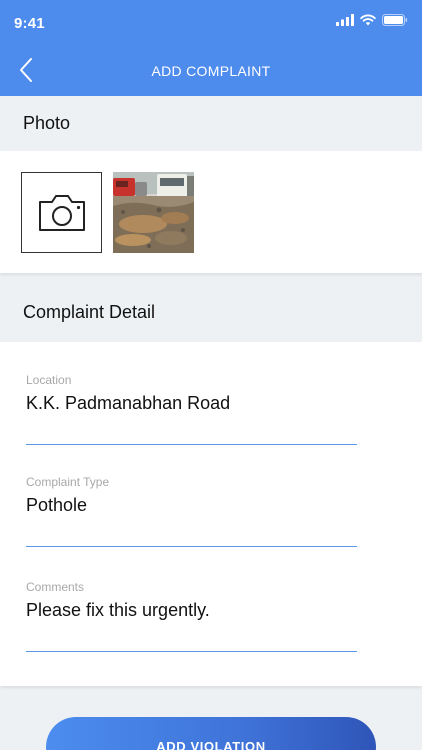 This screenshot has width=422, height=750. Describe the element at coordinates (345, 20) in the screenshot. I see `signal-icon` at that location.